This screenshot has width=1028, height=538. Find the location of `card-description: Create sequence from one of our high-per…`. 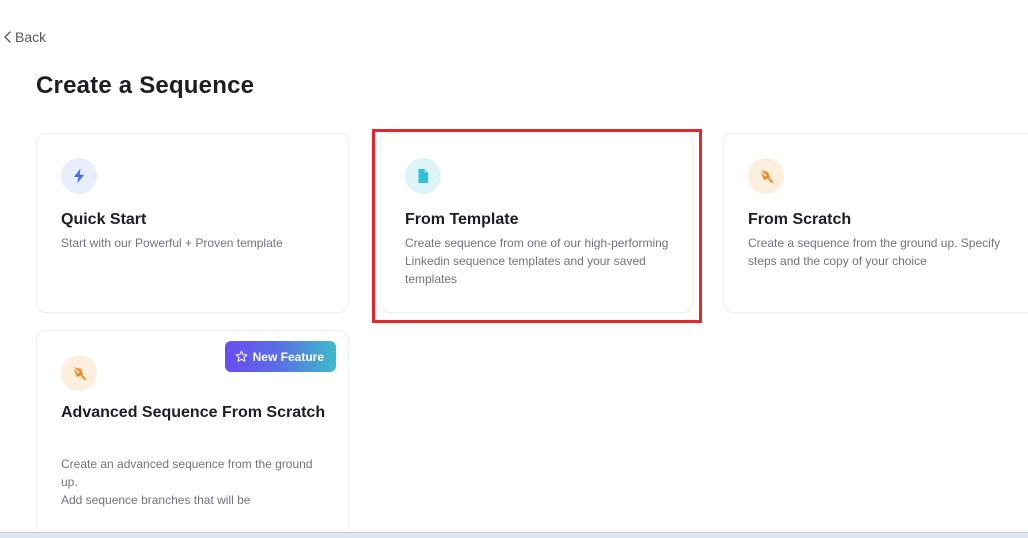

card-description: Create sequence from one of our high-per… is located at coordinates (537, 261).